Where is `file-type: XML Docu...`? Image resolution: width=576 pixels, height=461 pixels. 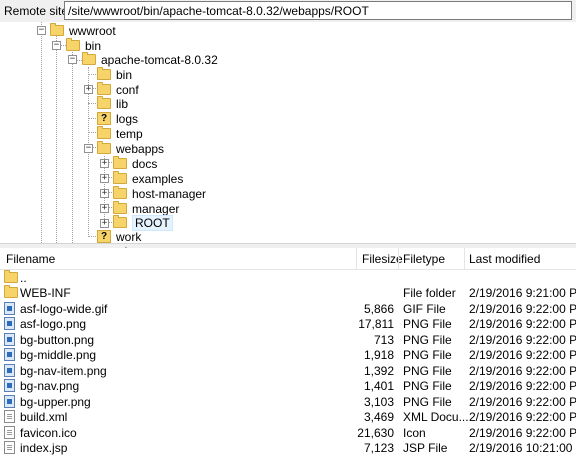
file-type: XML Docu... is located at coordinates (436, 417).